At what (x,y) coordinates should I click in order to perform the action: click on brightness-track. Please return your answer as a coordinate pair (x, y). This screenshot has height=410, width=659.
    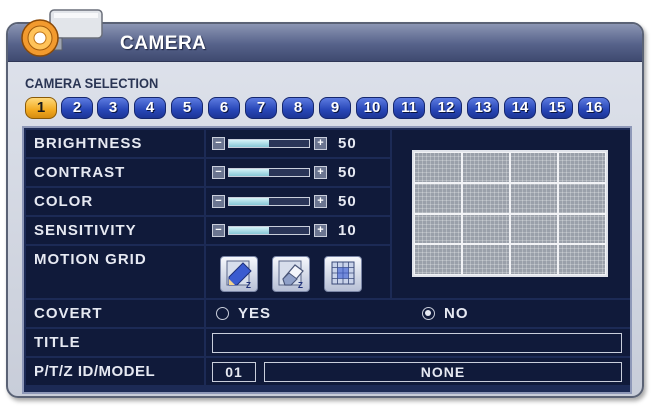
    Looking at the image, I should click on (269, 143).